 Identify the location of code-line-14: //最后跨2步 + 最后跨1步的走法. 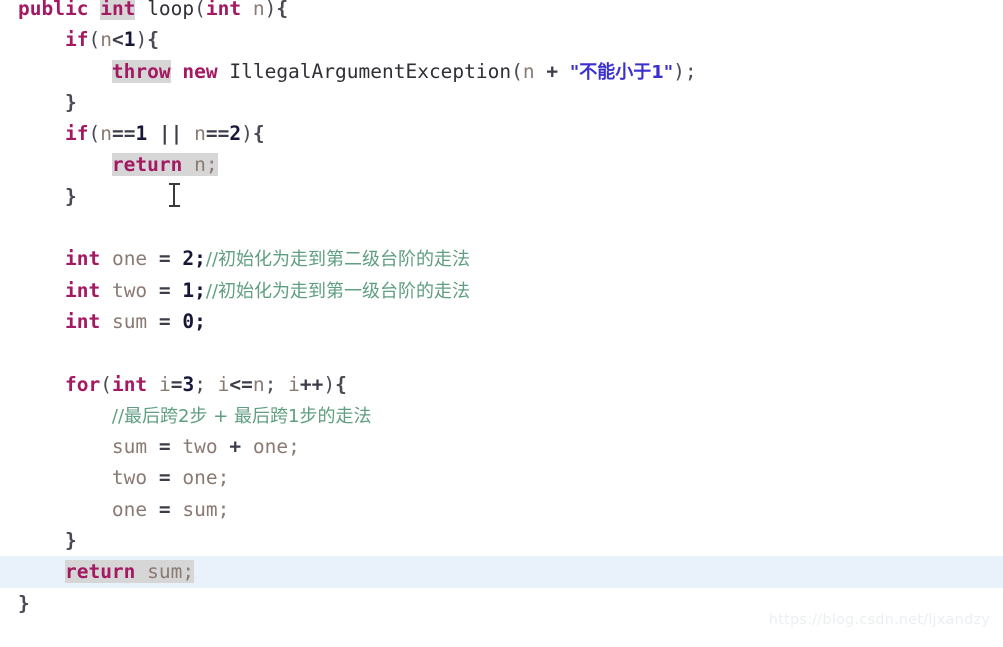
(501, 415).